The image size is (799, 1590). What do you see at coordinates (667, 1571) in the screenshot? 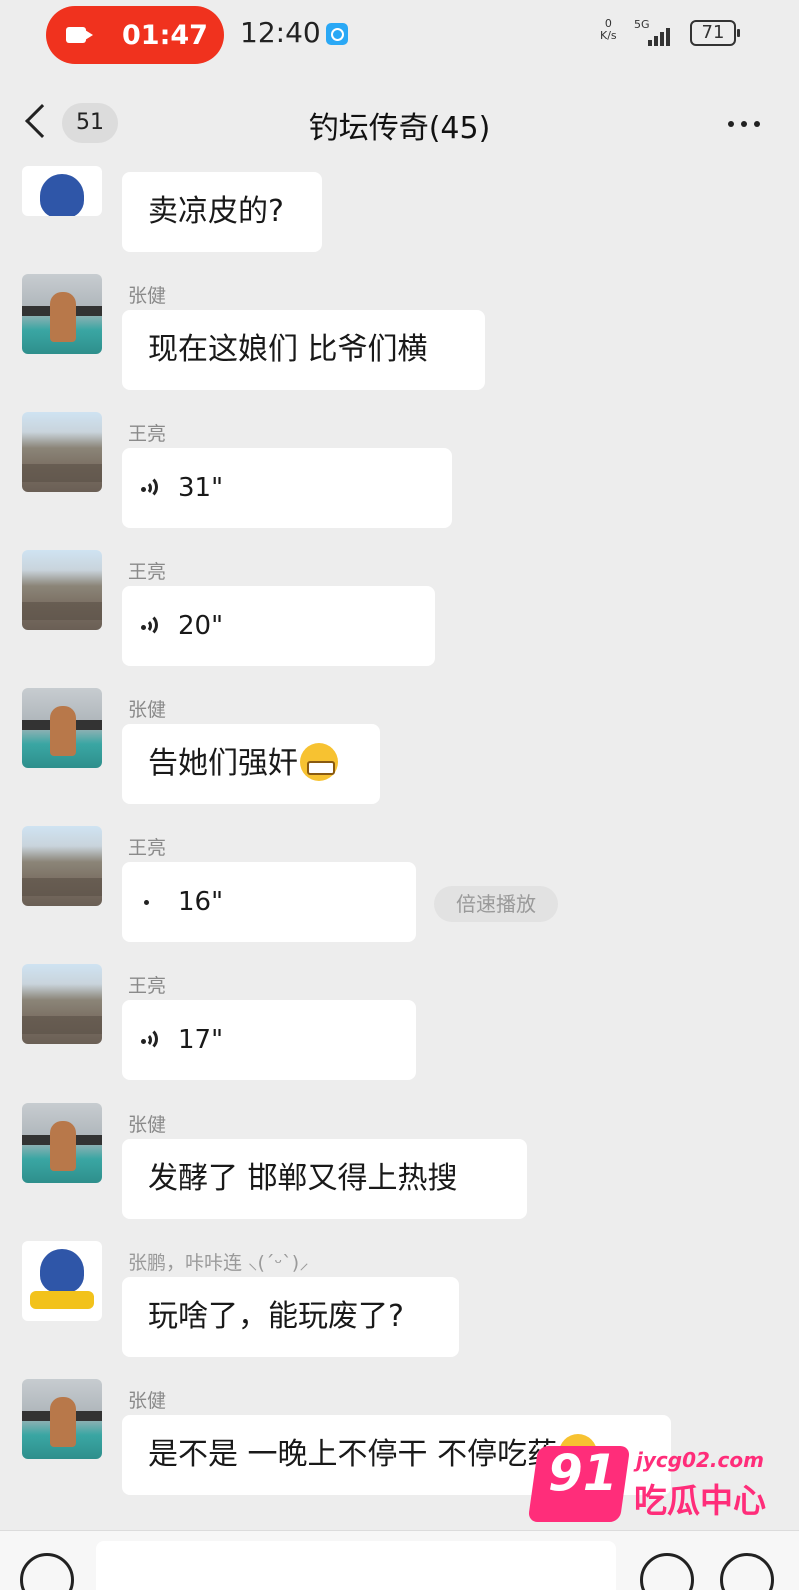
I see `emoji-icon` at bounding box center [667, 1571].